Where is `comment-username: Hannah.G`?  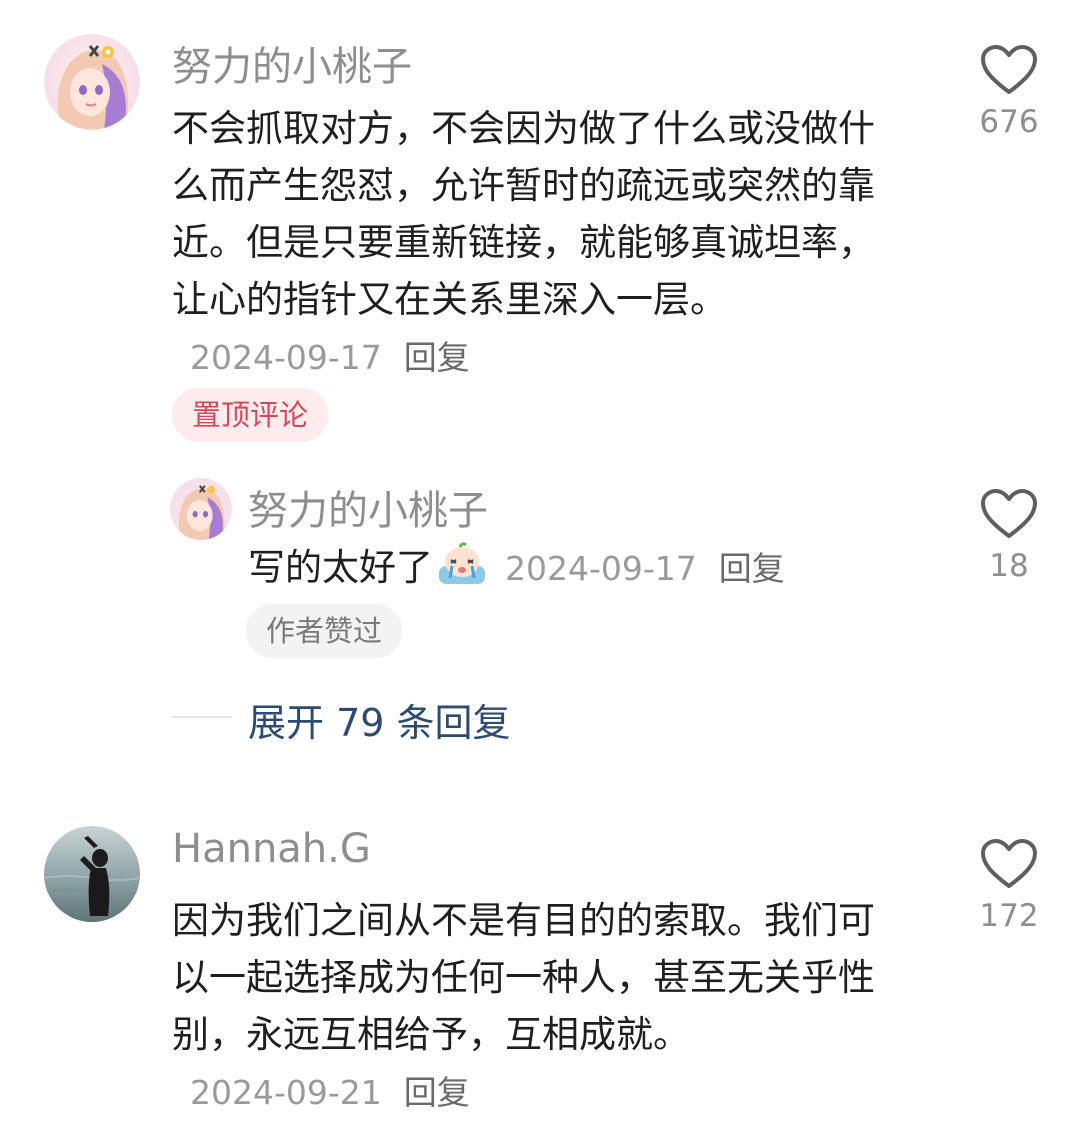
comment-username: Hannah.G is located at coordinates (271, 849).